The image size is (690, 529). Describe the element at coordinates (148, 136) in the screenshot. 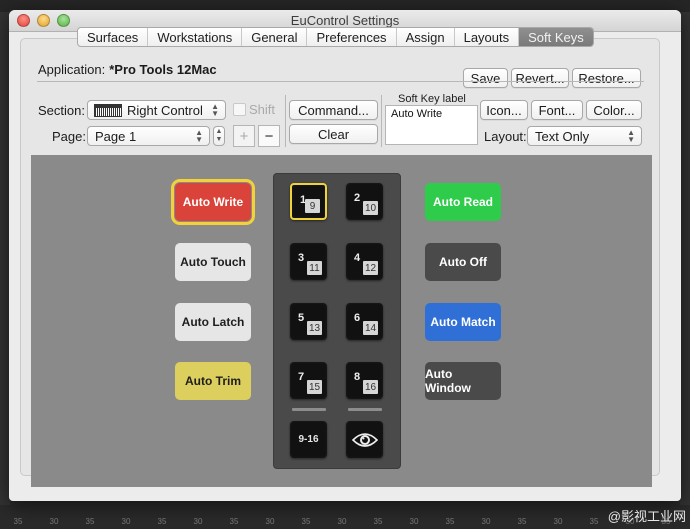

I see `page-select: Page 1 ▲ ▼` at that location.